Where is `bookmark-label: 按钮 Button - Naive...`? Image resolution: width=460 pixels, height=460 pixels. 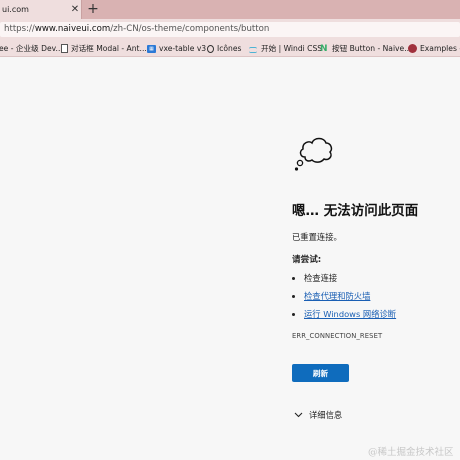
bookmark-label: 按钮 Button - Naive... is located at coordinates (372, 48).